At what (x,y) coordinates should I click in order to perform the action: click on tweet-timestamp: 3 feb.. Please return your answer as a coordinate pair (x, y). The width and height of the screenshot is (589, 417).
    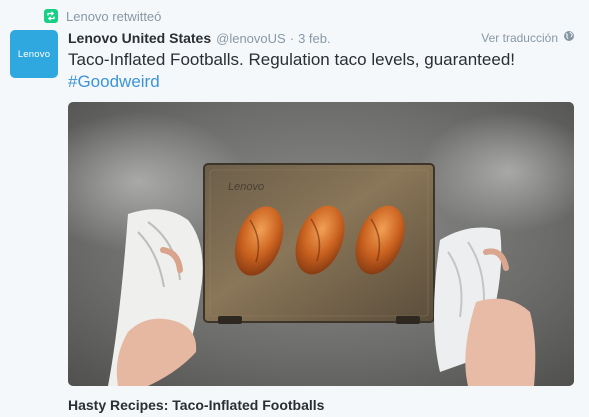
    Looking at the image, I should click on (314, 38).